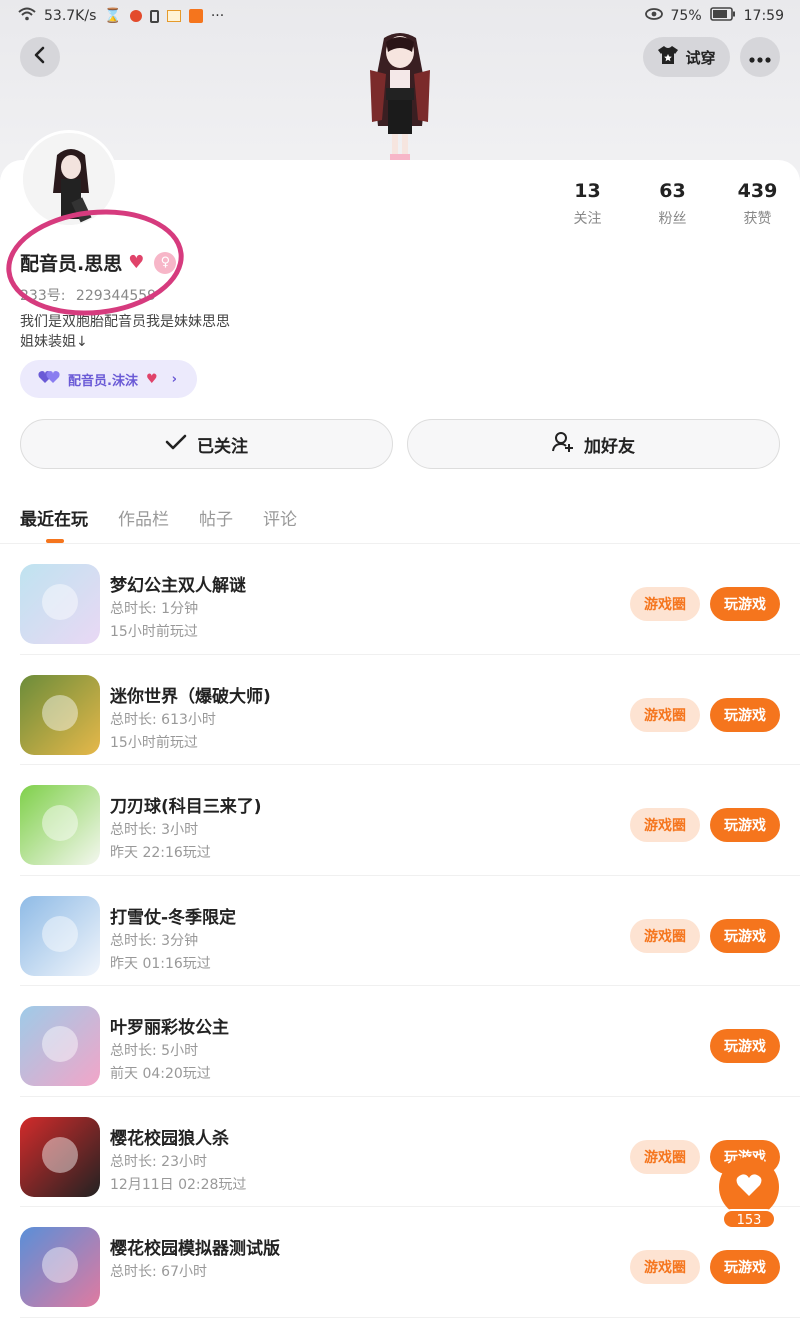  Describe the element at coordinates (169, 1028) in the screenshot. I see `game-title: 叶罗丽彩妆公主` at that location.